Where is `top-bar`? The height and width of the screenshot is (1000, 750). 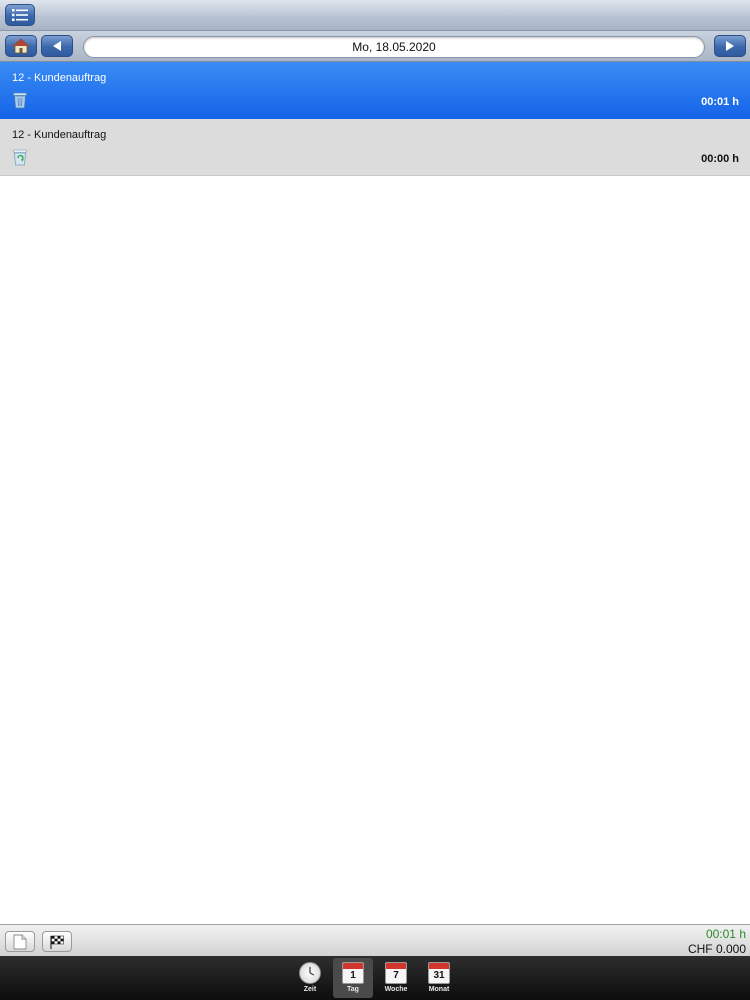
top-bar is located at coordinates (375, 15).